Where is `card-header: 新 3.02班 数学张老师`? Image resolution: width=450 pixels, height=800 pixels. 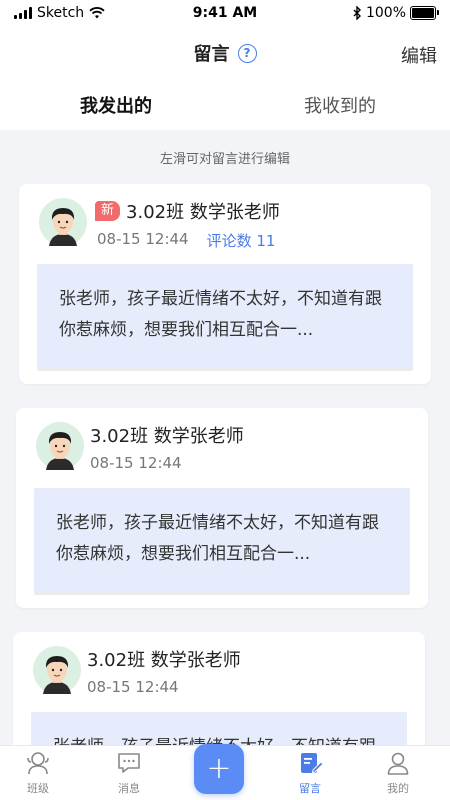 card-header: 新 3.02班 数学张老师 is located at coordinates (187, 211).